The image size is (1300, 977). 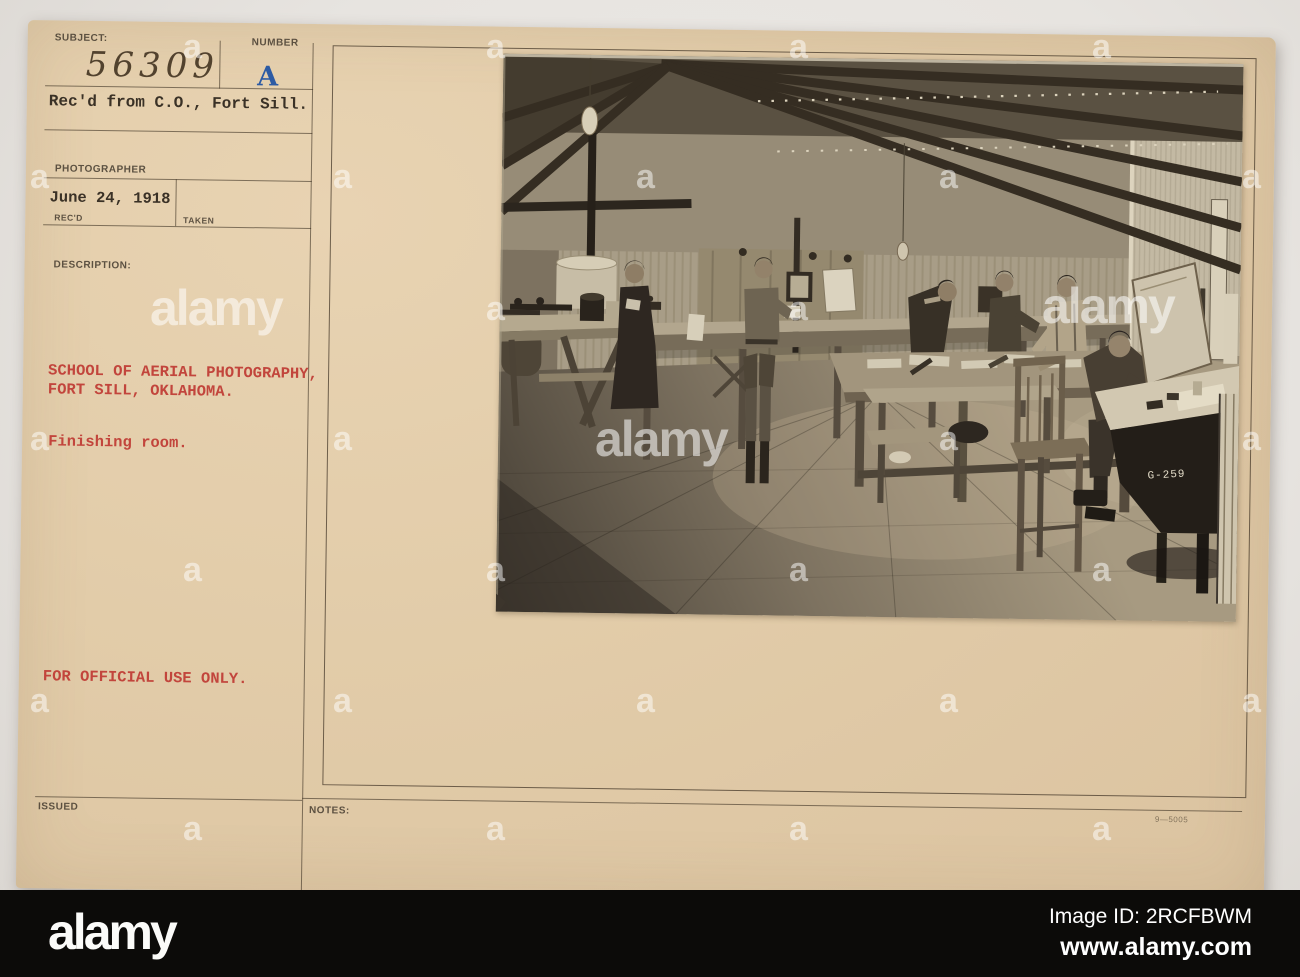 I want to click on photo-caption-number: G-259, so click(x=1166, y=476).